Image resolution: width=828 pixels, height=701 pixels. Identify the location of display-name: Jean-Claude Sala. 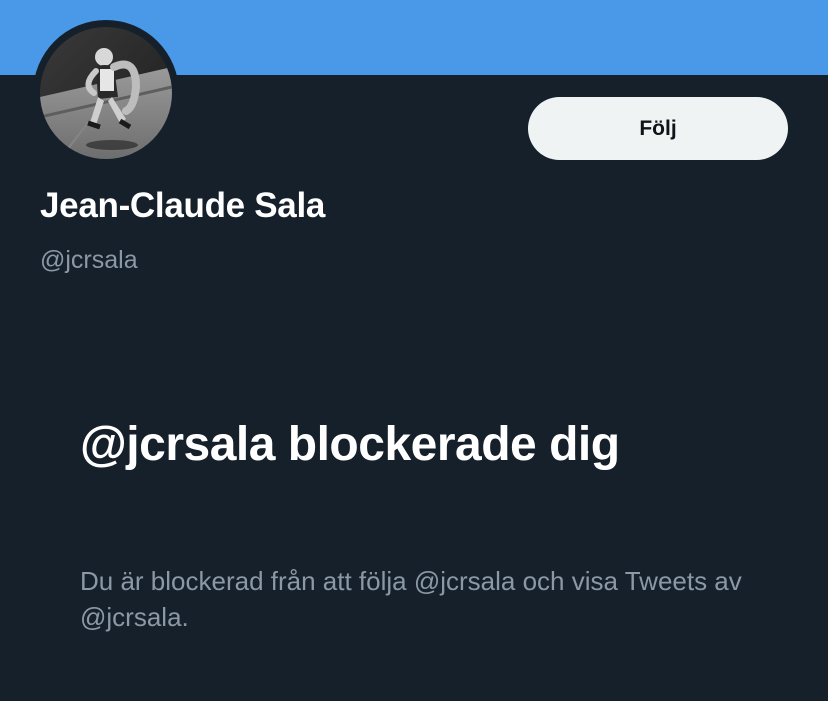
(183, 205).